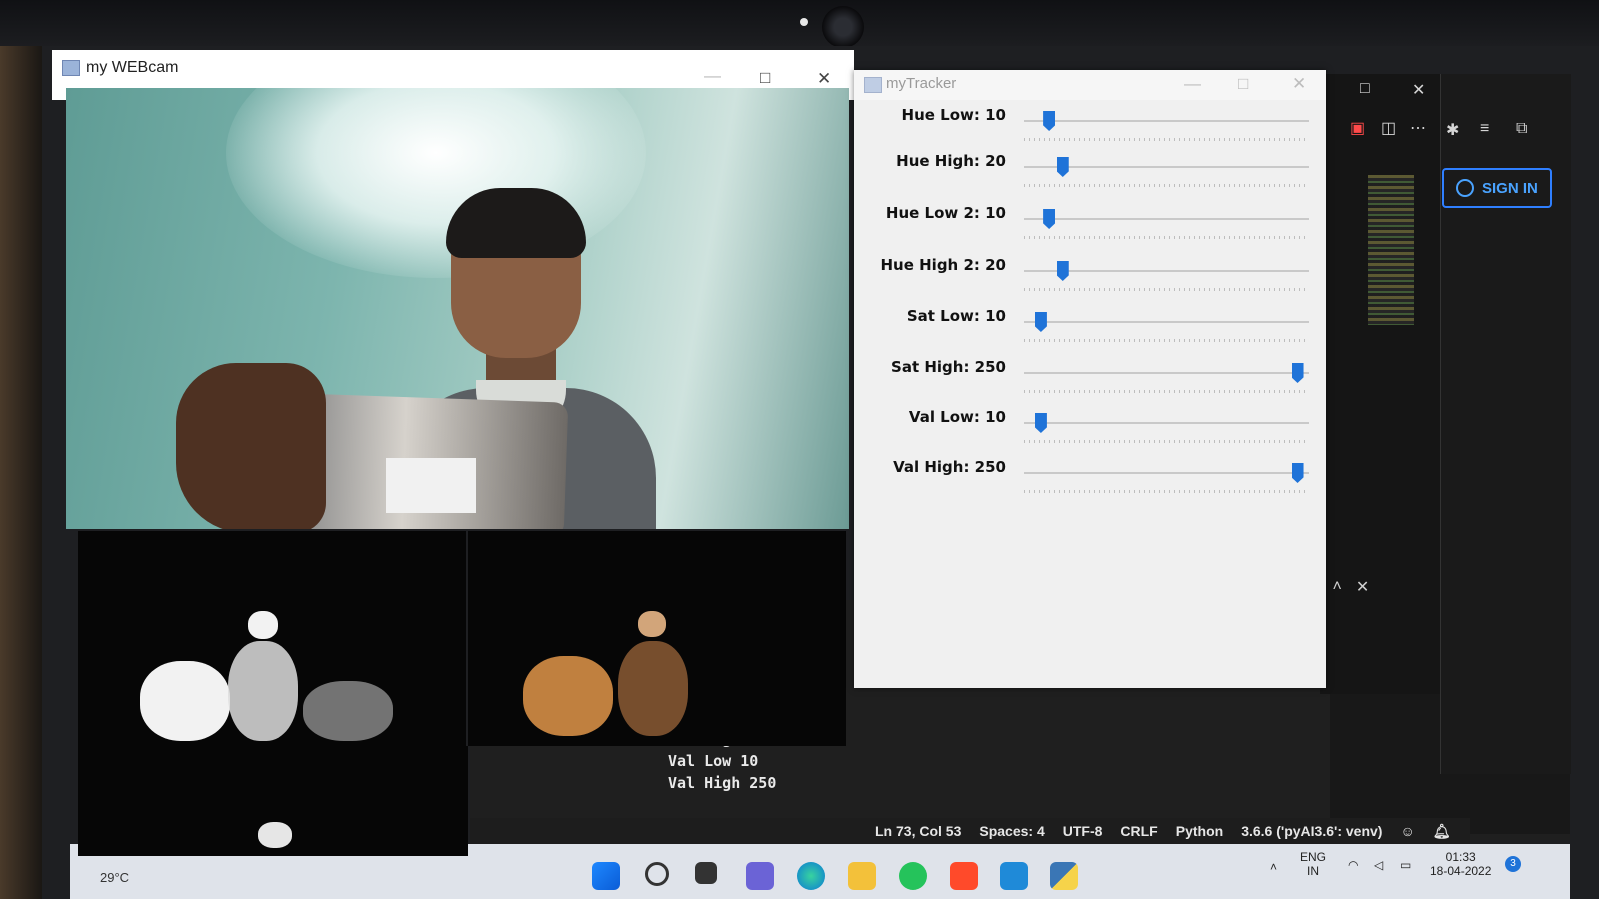 The height and width of the screenshot is (899, 1599). I want to click on clock: 01:33 18-04-2022, so click(1460, 864).